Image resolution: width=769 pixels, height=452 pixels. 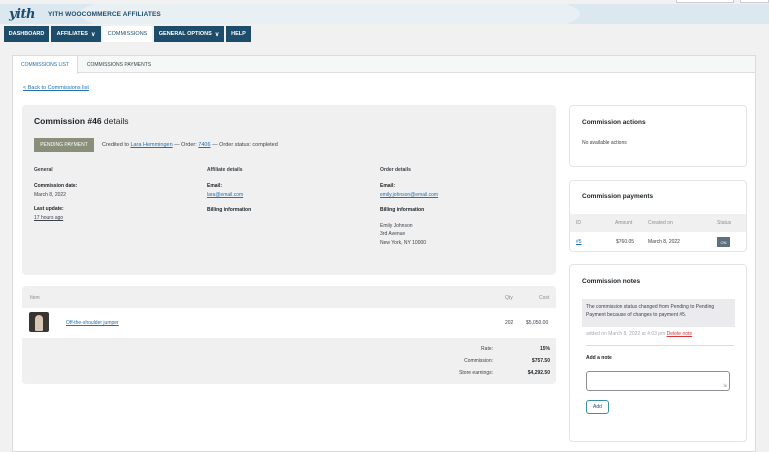 What do you see at coordinates (579, 242) in the screenshot?
I see `payment-id-link: #5` at bounding box center [579, 242].